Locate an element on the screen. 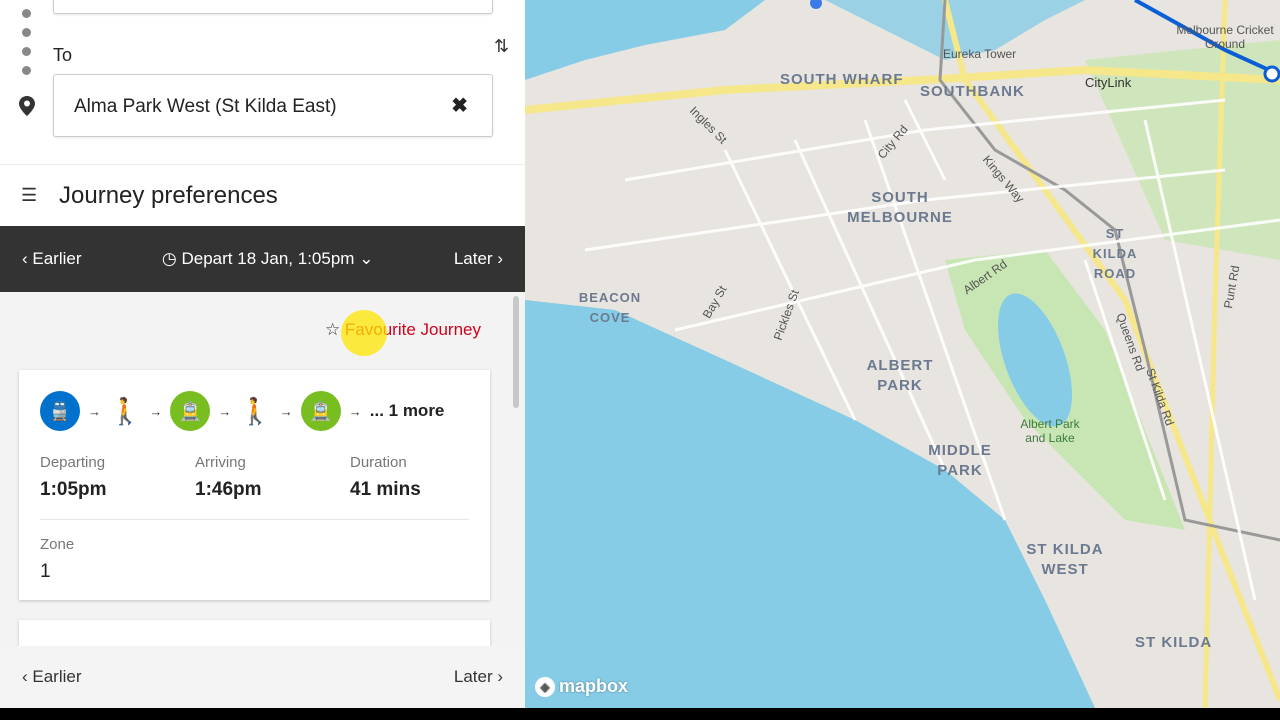  divider is located at coordinates (254, 519).